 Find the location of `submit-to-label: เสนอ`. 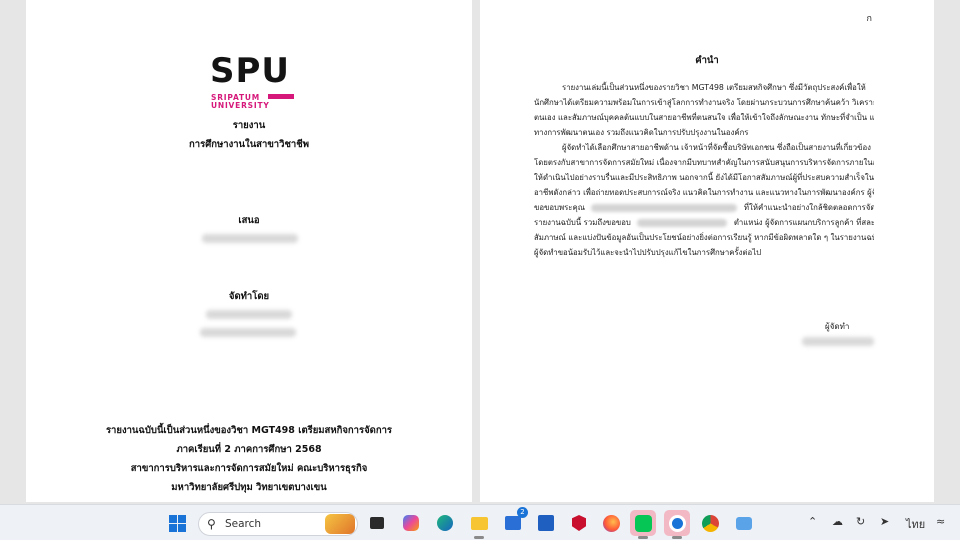

submit-to-label: เสนอ is located at coordinates (249, 220).